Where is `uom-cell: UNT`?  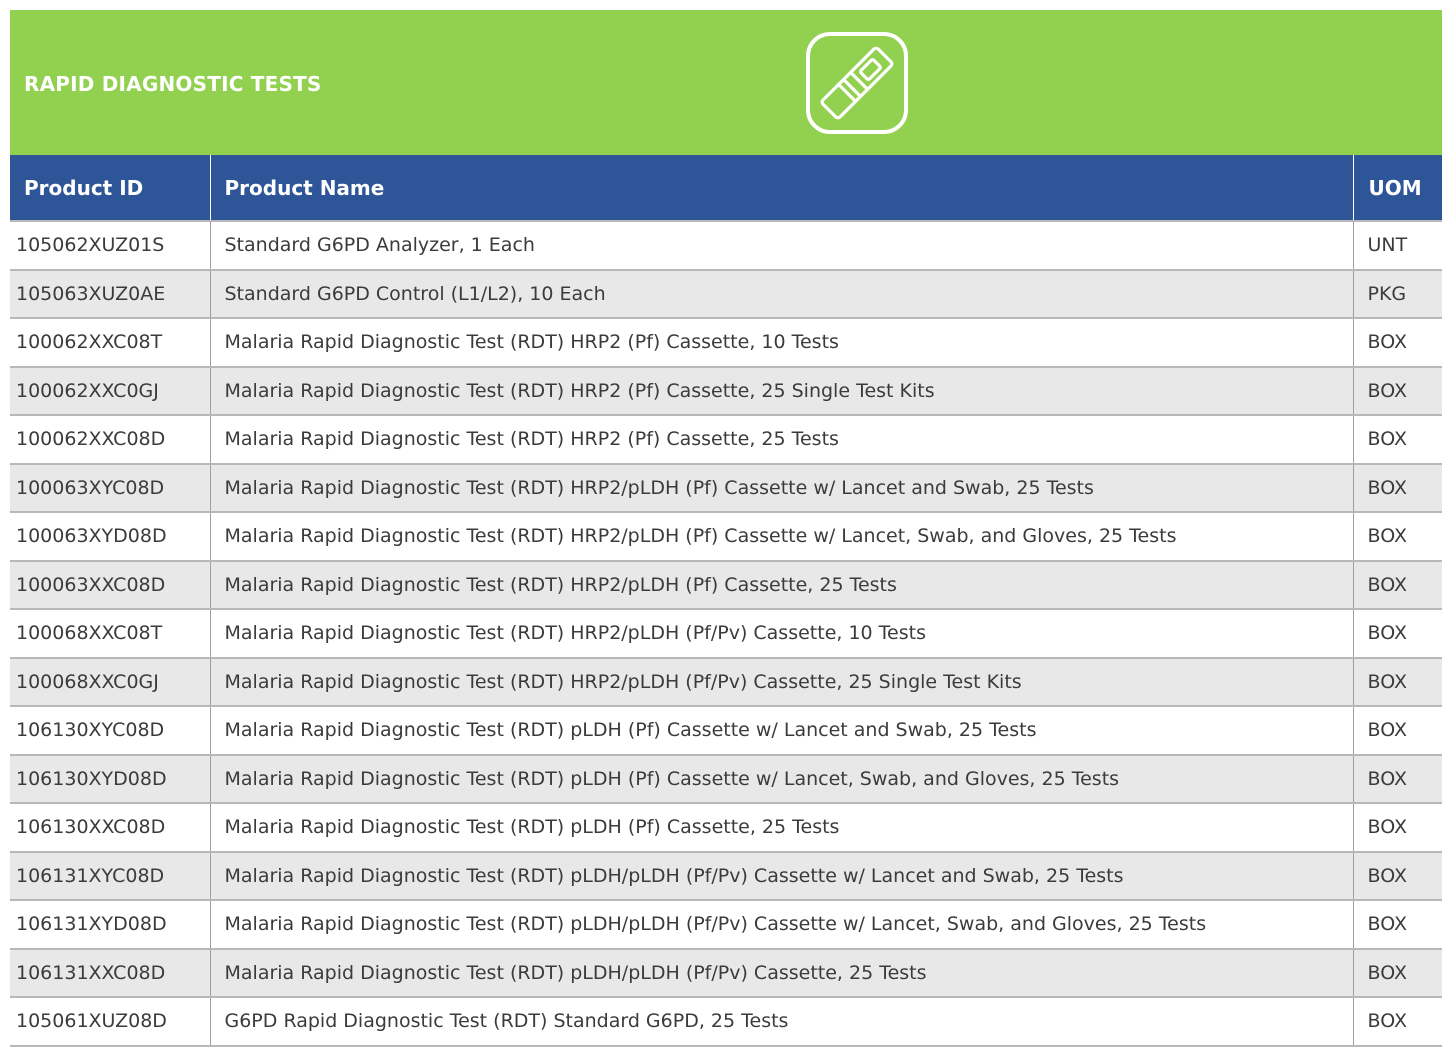 uom-cell: UNT is located at coordinates (1397, 245).